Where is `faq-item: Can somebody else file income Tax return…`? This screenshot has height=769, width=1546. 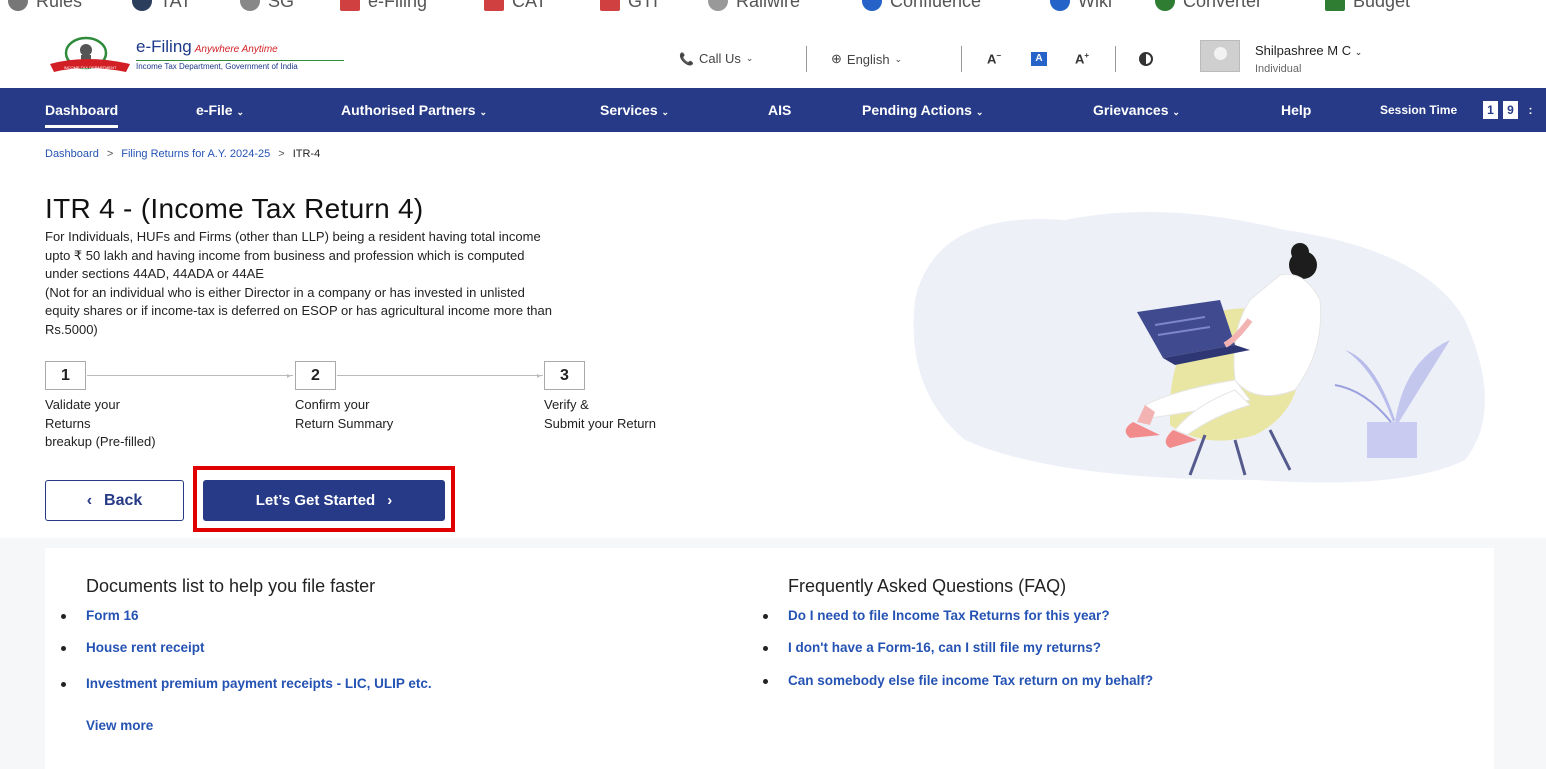 faq-item: Can somebody else file income Tax return… is located at coordinates (958, 680).